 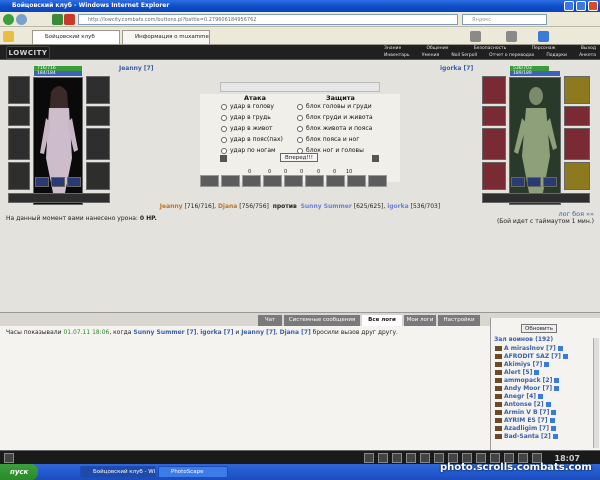 I want to click on nav-transfers: Отчет о переводах, so click(x=511, y=56).